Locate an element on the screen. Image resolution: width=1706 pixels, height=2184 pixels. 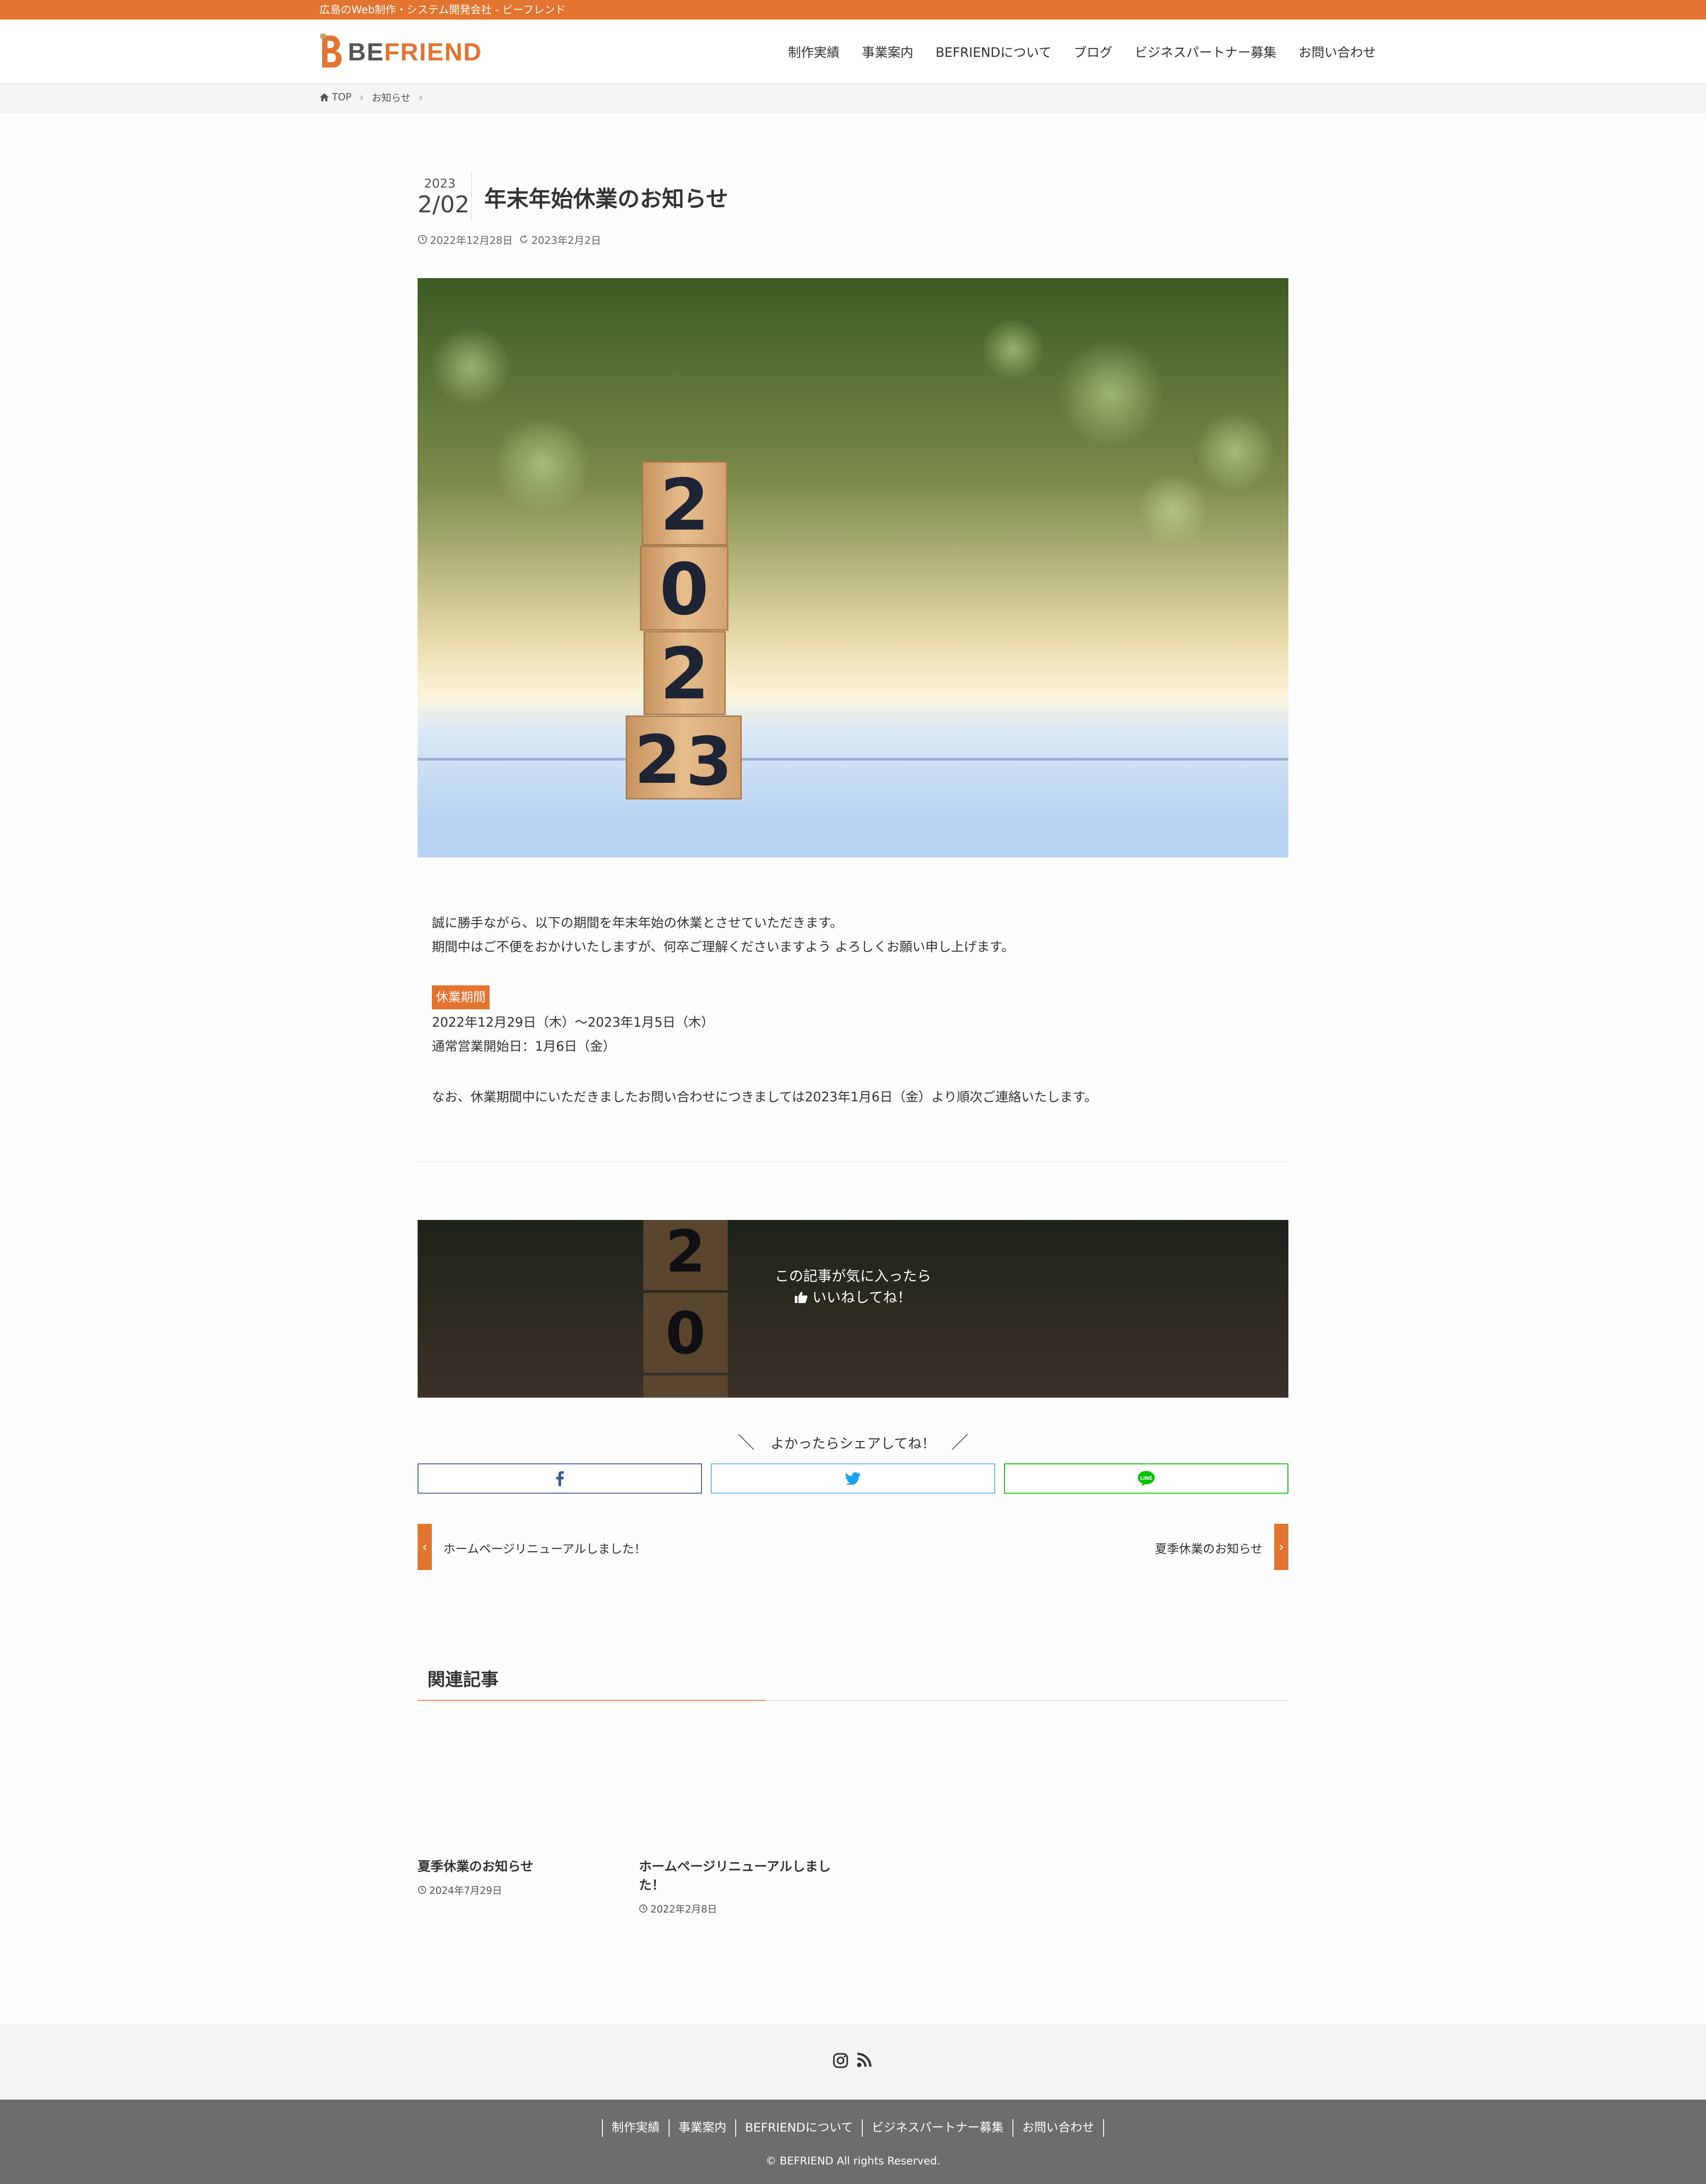
prev-post-link: ホームページリニューアルしました！ is located at coordinates (544, 1548).